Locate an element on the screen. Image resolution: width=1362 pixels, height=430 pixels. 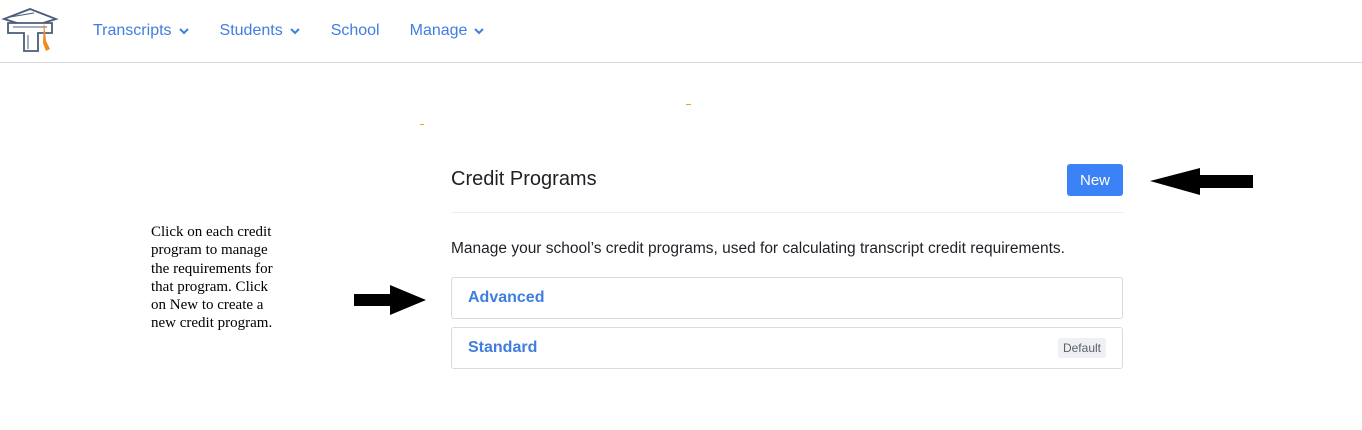
graduation-cap-logo-icon is located at coordinates (30, 30).